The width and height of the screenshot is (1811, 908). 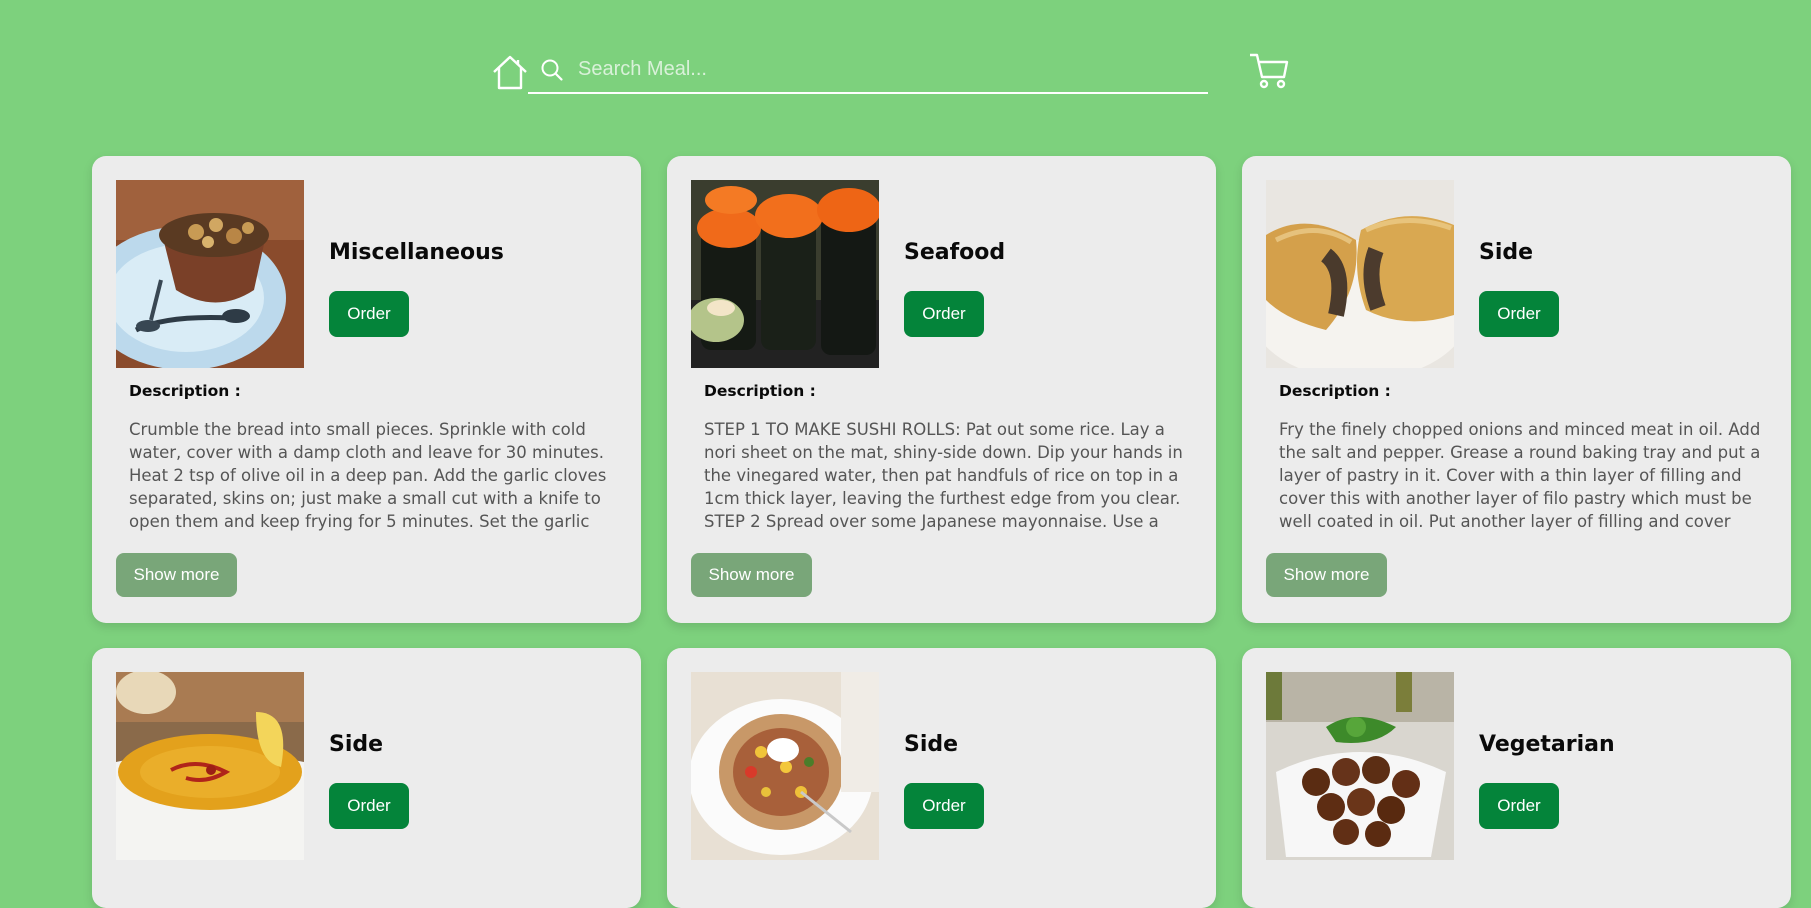 I want to click on meal-category: Vegetarian, so click(x=1547, y=744).